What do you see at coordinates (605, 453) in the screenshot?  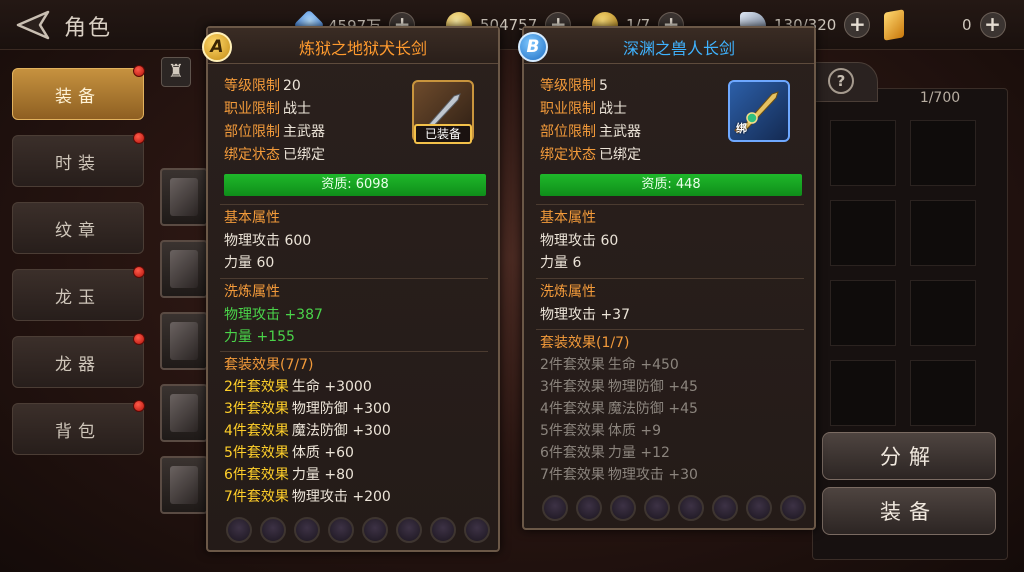 I see `set-effect: 6件套效果 力量 +12` at bounding box center [605, 453].